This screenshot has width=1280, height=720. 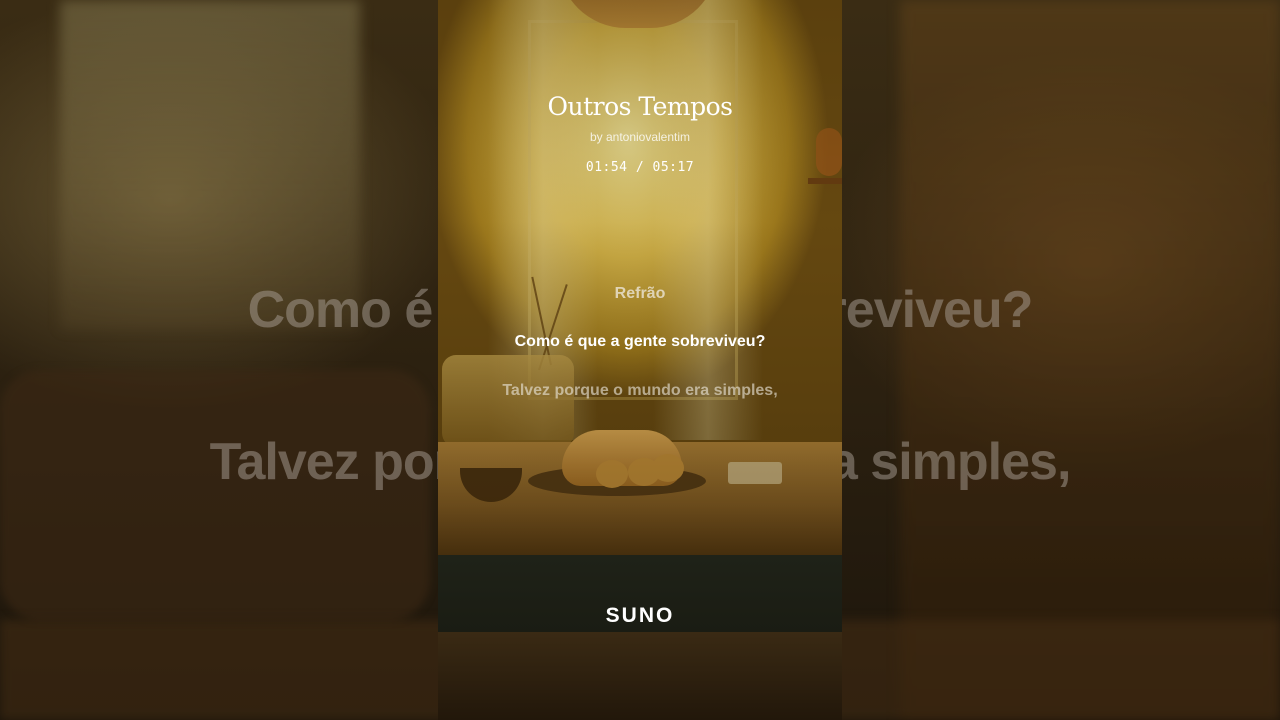 I want to click on lyric-next-line: Talvez porque o mundo era simples,, so click(x=640, y=390).